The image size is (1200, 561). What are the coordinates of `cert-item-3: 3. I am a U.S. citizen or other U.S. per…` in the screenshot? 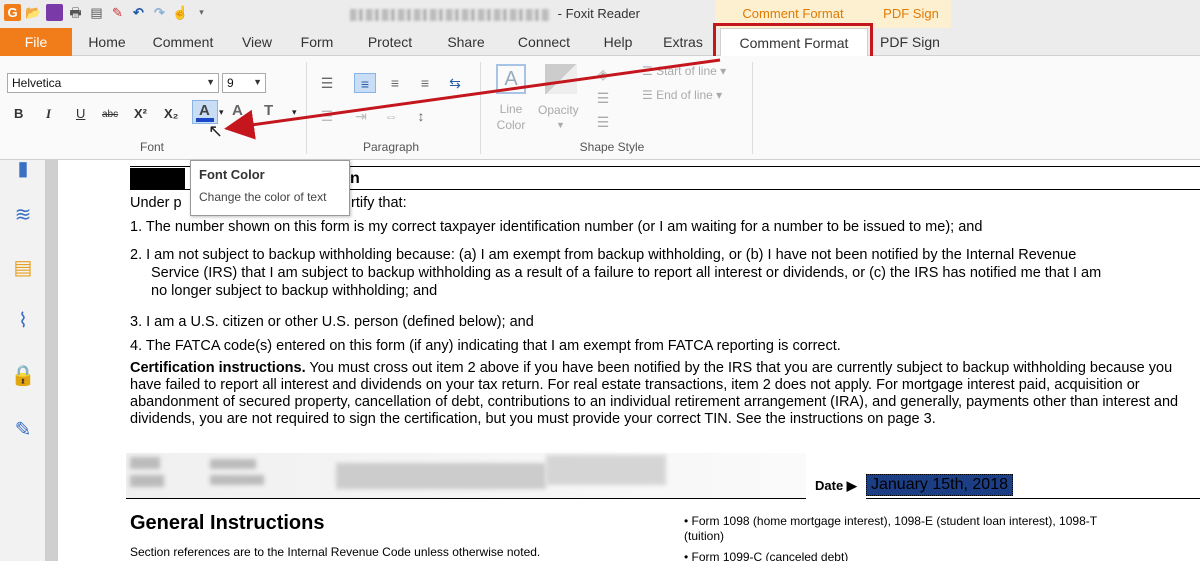 It's located at (332, 322).